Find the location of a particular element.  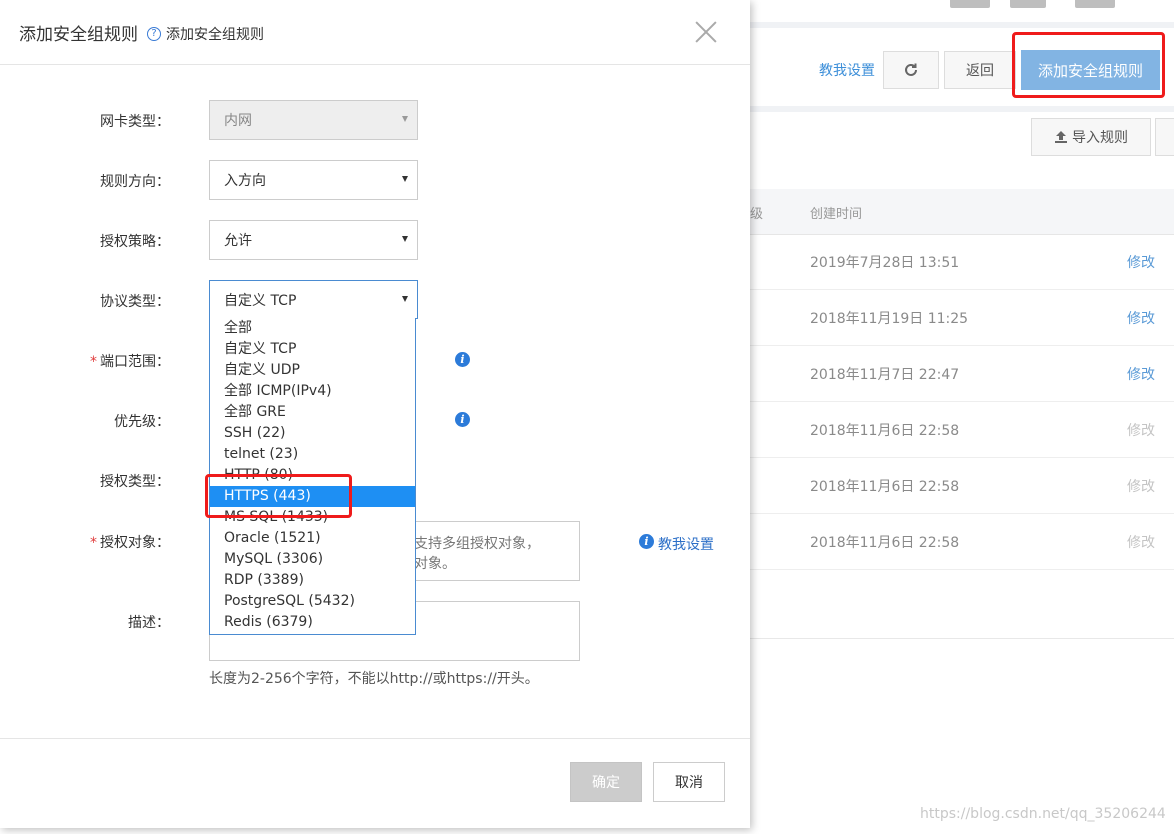

policy-label: 授权策略： is located at coordinates (135, 242).